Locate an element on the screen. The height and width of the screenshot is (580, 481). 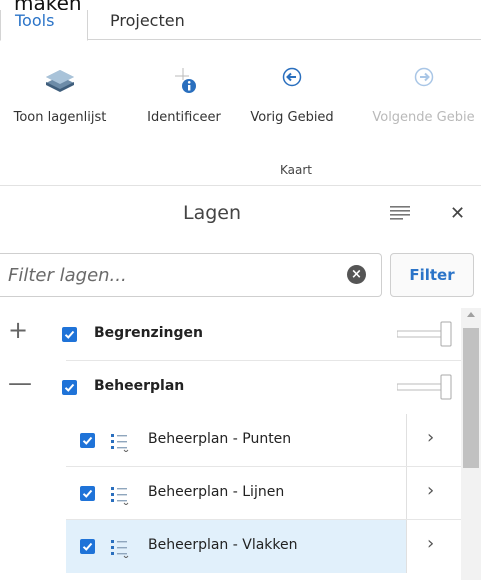
sublayer-label: Beheerplan - Punten is located at coordinates (220, 439).